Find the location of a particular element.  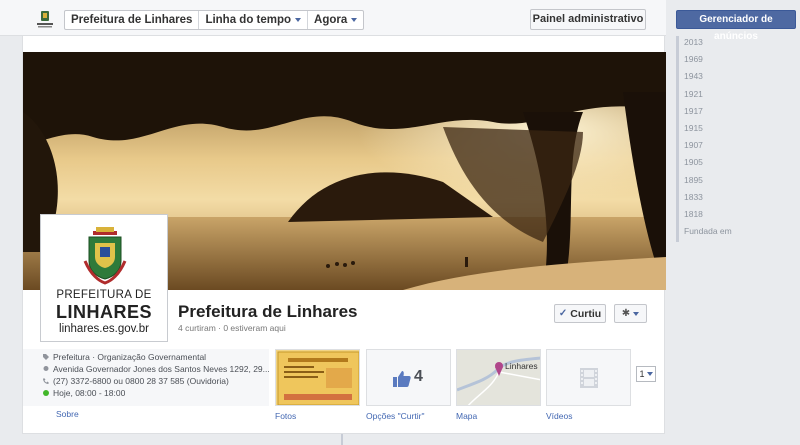

page-settings-button: ✱ is located at coordinates (630, 313).